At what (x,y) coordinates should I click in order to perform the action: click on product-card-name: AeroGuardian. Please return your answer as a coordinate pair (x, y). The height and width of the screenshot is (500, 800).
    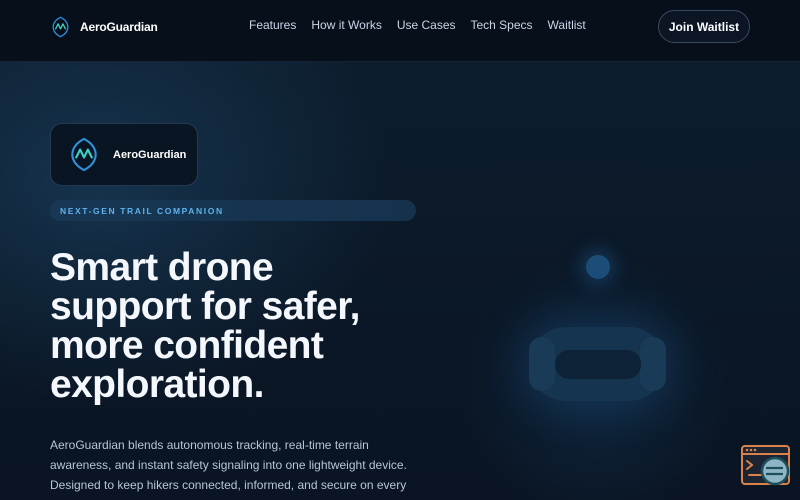
    Looking at the image, I should click on (150, 154).